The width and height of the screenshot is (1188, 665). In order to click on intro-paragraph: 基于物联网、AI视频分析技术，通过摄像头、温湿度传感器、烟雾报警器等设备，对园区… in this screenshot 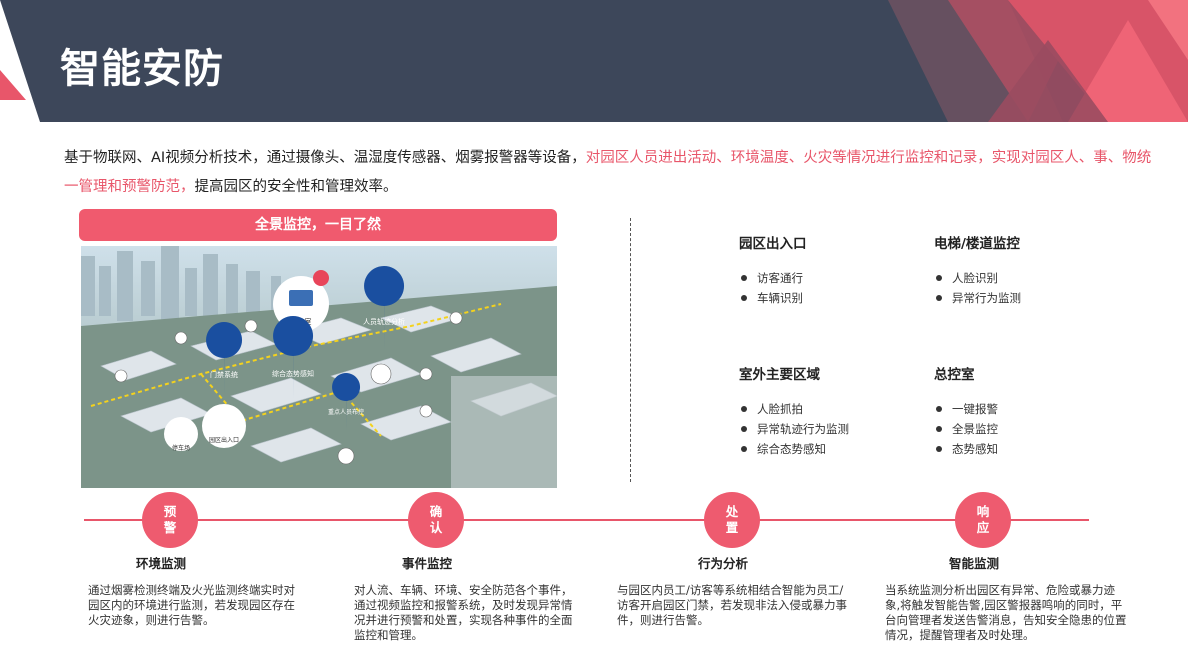, I will do `click(609, 173)`.